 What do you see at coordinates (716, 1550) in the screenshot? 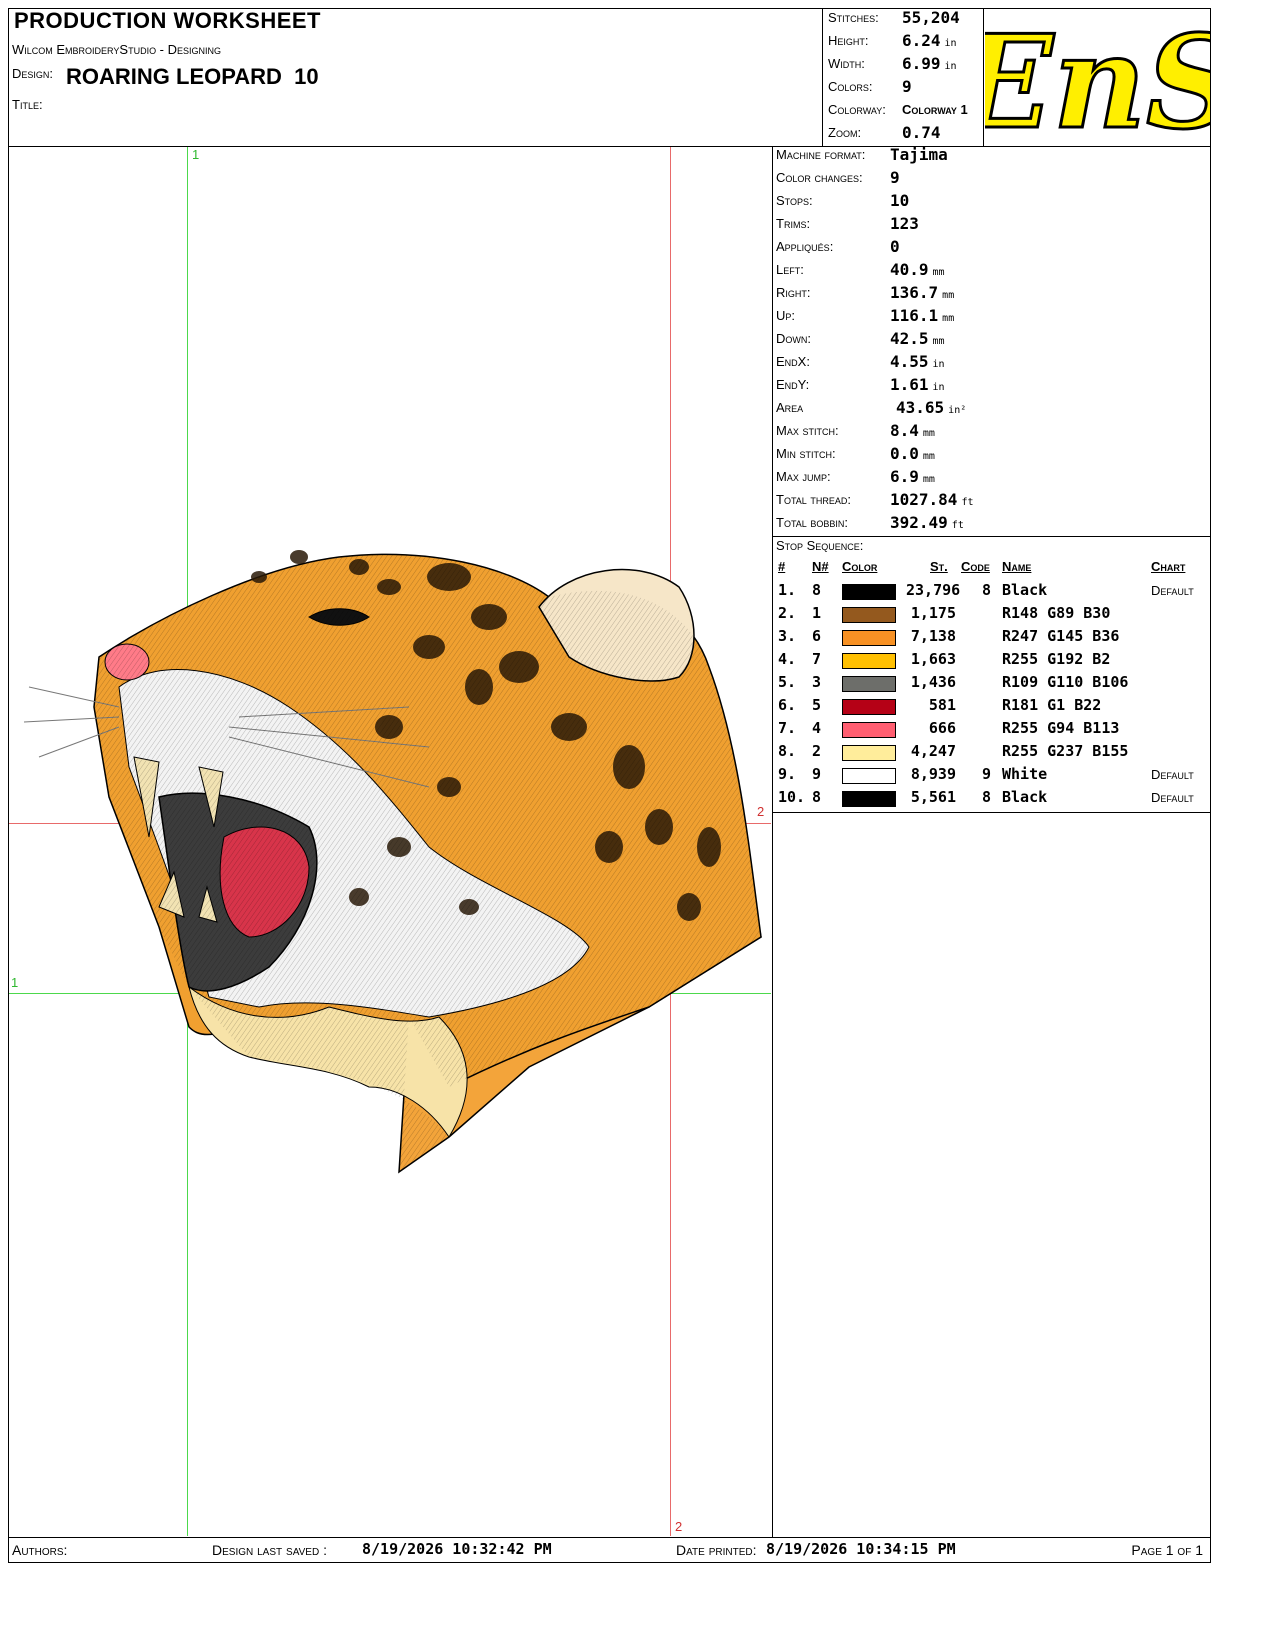
I see `printed-label: Date printed:` at bounding box center [716, 1550].